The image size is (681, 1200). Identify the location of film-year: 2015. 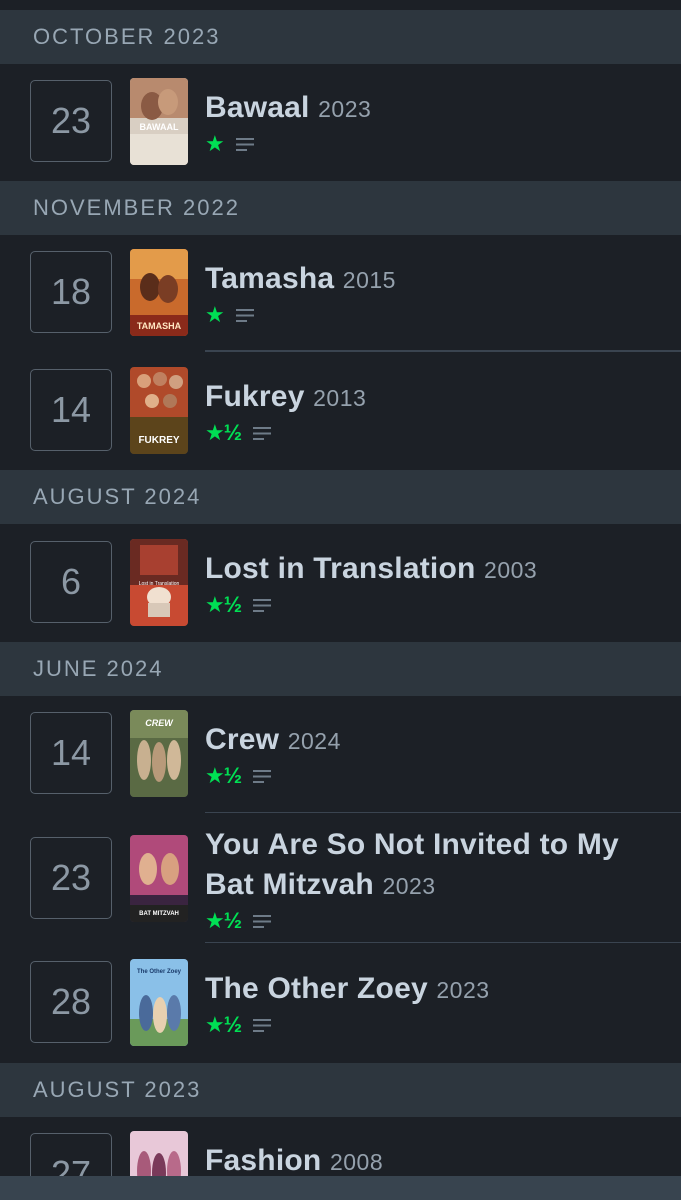
(369, 280).